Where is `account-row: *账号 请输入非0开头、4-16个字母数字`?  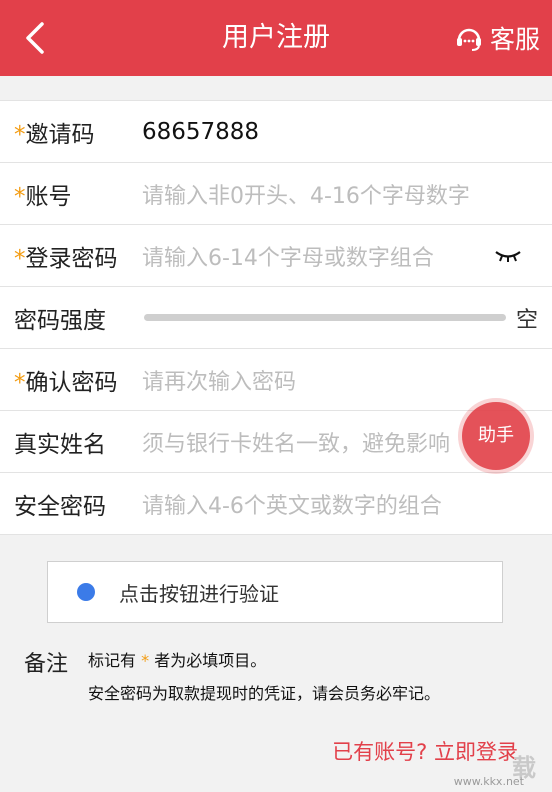
account-row: *账号 请输入非0开头、4-16个字母数字 is located at coordinates (276, 194).